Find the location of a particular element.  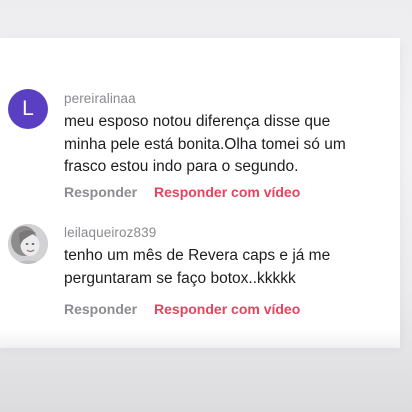

comment-username: pereiralinaa is located at coordinates (100, 98).